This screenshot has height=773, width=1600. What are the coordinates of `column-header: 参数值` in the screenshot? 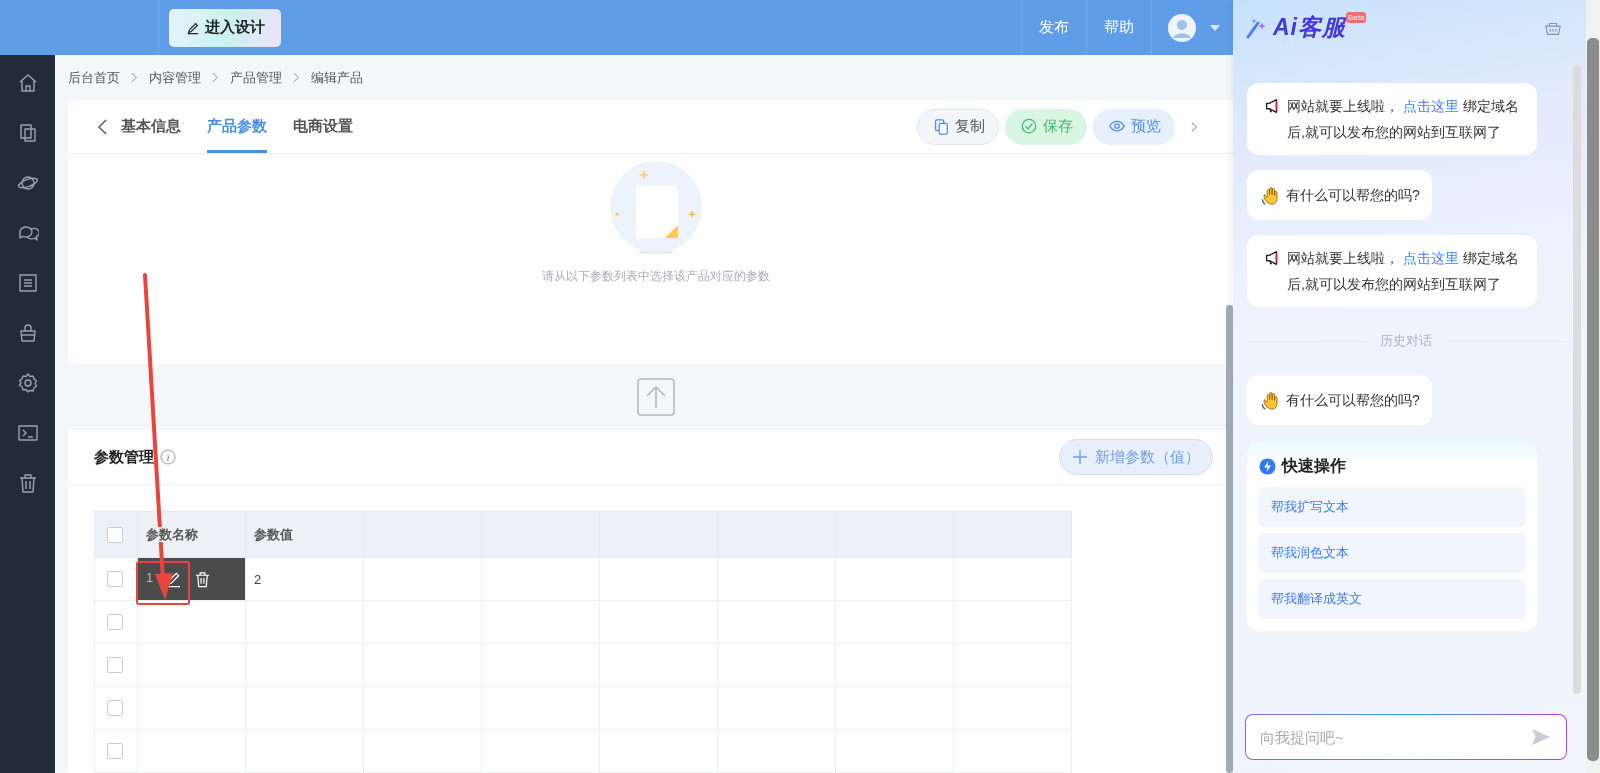 It's located at (273, 534).